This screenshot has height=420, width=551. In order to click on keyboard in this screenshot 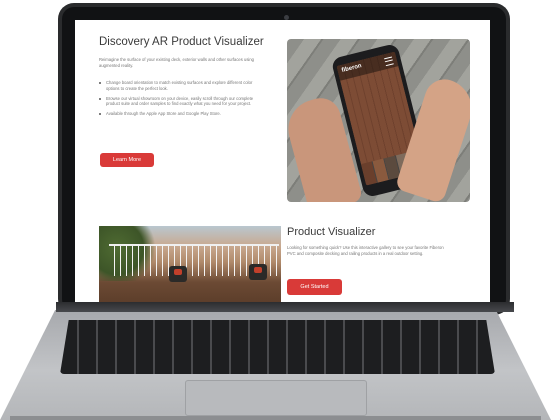, I will do `click(277, 347)`.